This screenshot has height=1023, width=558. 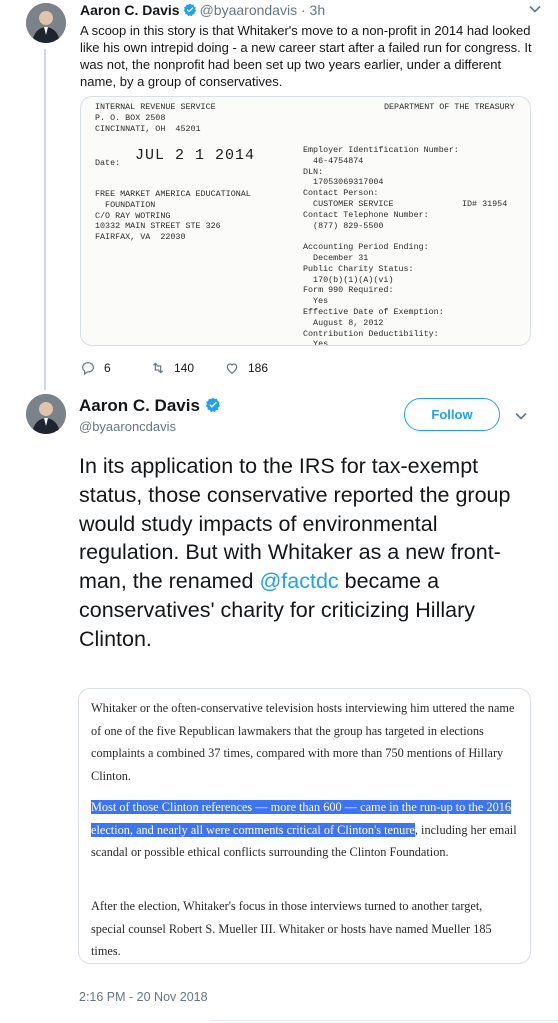 I want to click on follow-button: Follow, so click(x=452, y=414).